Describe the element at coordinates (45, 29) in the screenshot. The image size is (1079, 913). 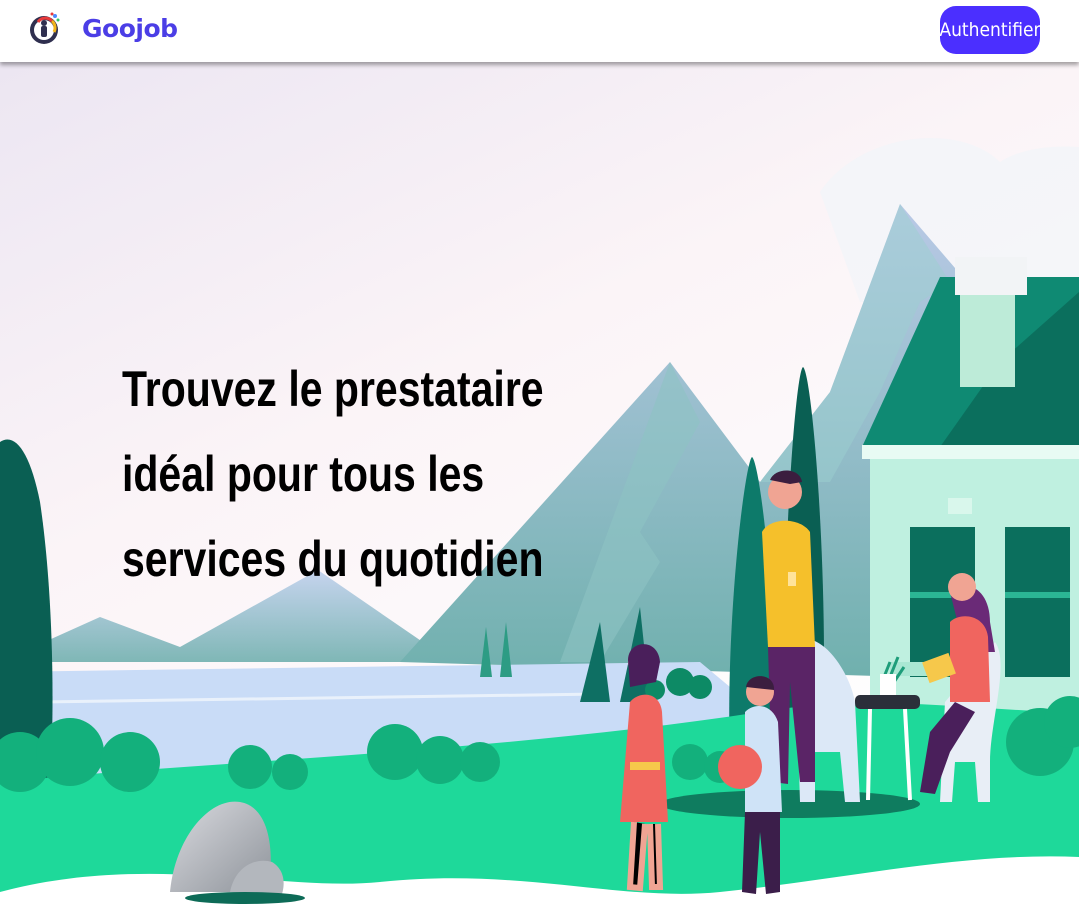
I see `goojob-logo-icon` at that location.